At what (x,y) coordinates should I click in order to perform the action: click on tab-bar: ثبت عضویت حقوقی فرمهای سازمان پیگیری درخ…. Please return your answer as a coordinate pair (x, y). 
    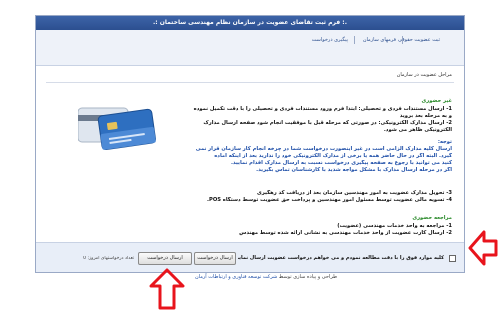
    Looking at the image, I should click on (250, 48).